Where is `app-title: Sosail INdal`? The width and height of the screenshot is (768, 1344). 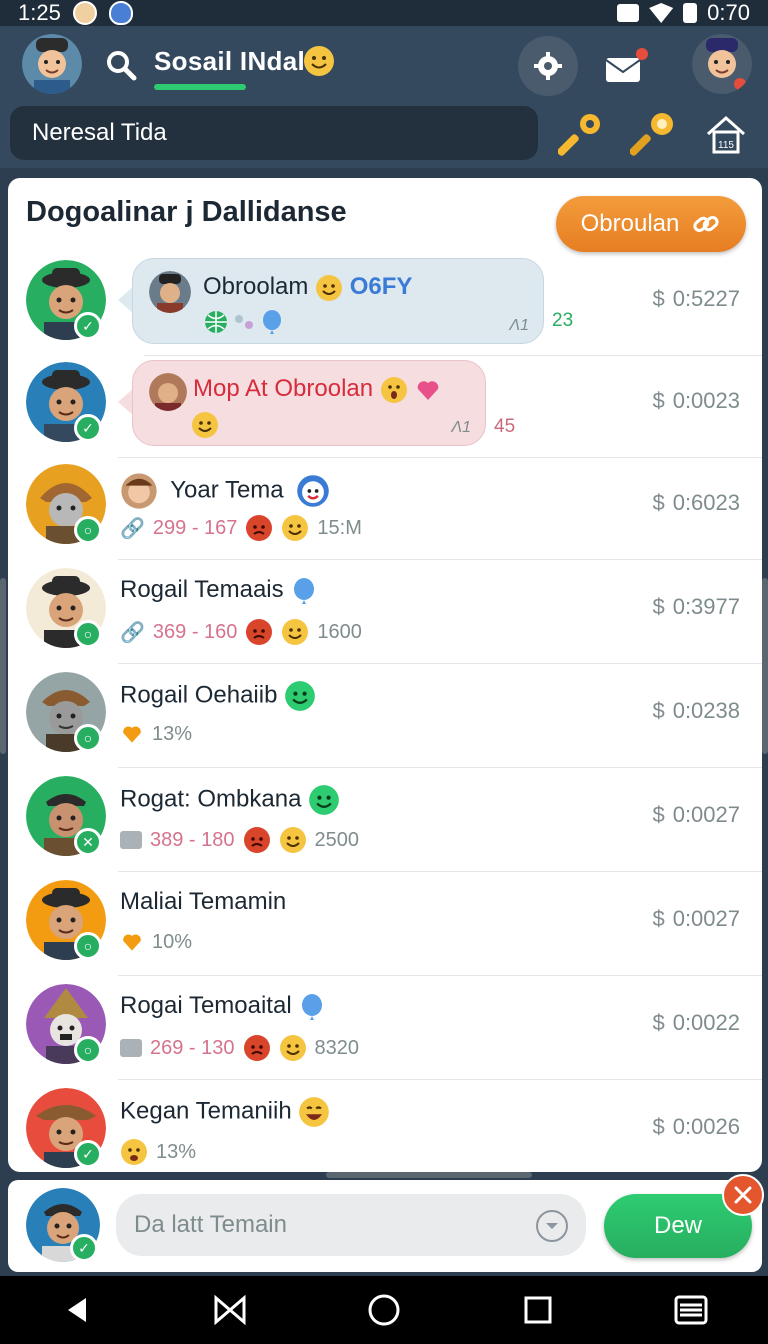
app-title: Sosail INdal is located at coordinates (229, 61).